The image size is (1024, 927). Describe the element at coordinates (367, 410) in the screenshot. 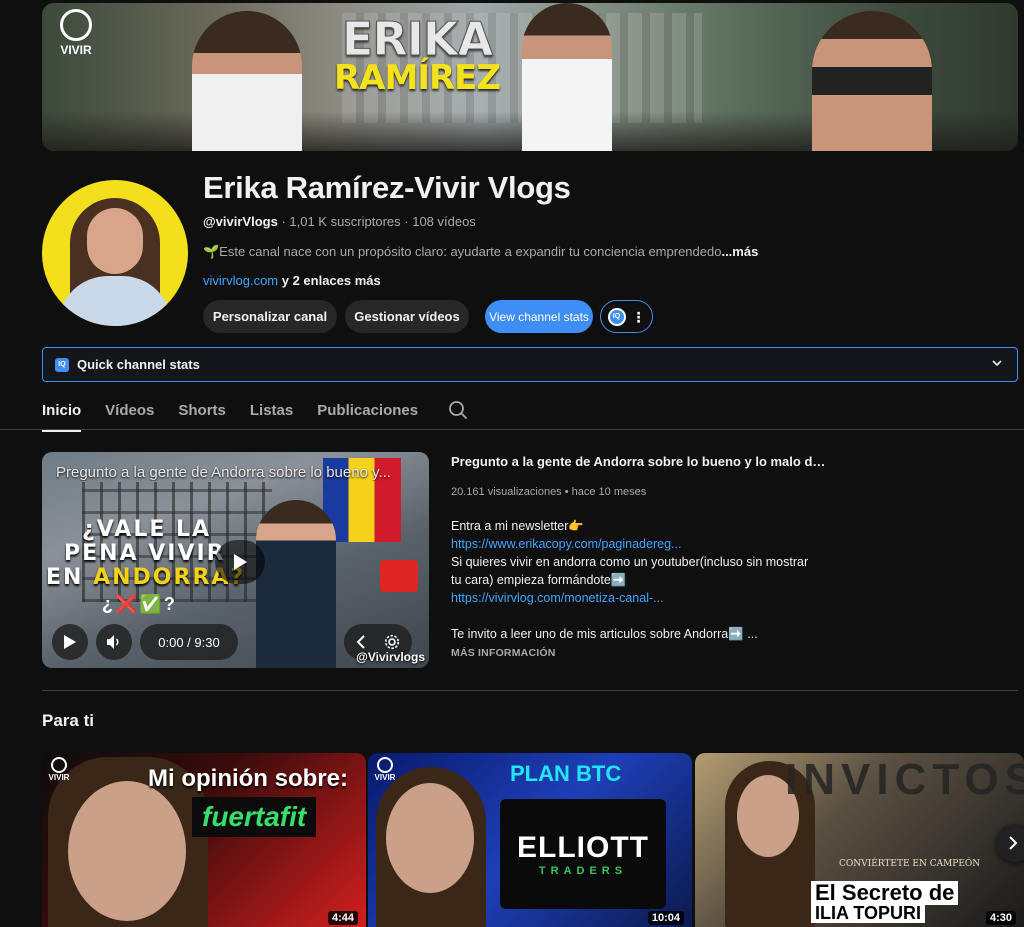

I see `tab-publicaciones: Publicaciones` at that location.